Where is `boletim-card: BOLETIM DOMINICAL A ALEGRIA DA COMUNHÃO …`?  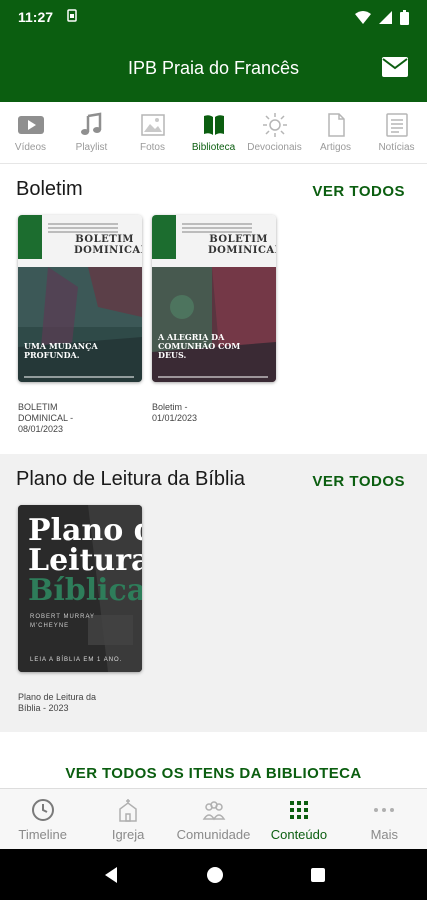
boletim-card: BOLETIM DOMINICAL A ALEGRIA DA COMUNHÃO … is located at coordinates (214, 319).